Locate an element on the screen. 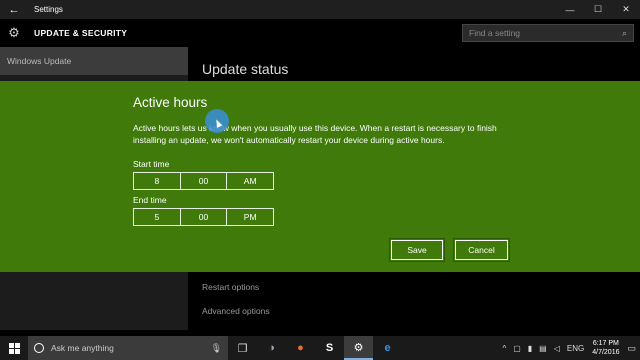 This screenshot has width=640, height=360. cancel-button: Cancel is located at coordinates (481, 250).